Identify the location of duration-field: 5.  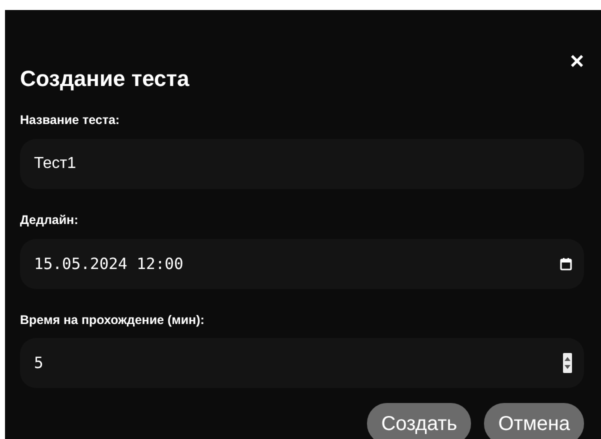
(302, 363).